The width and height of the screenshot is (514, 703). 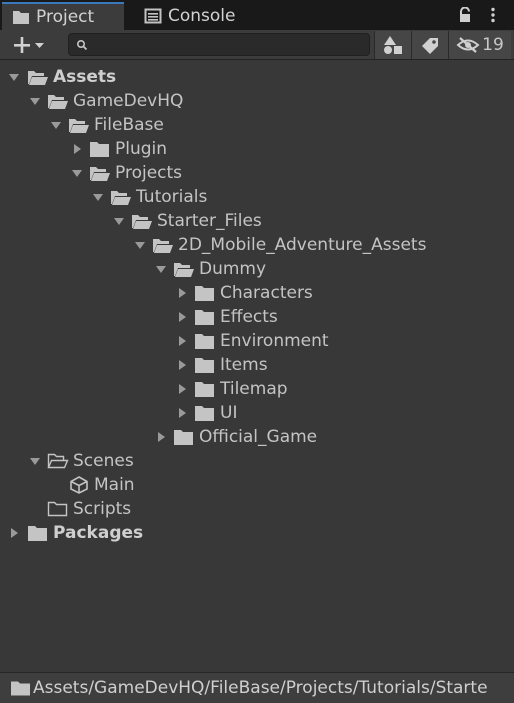 I want to click on tree-item-label: Items, so click(x=244, y=365).